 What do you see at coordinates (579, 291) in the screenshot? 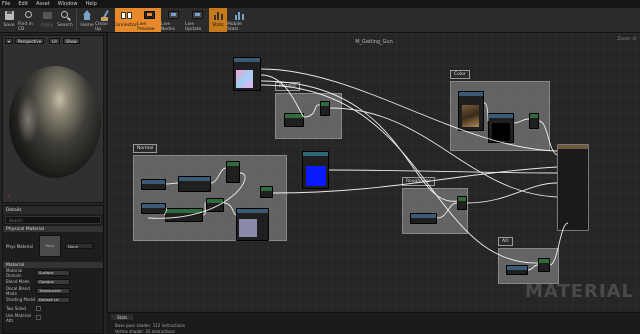
I see `material-watermark: MATERIAL` at bounding box center [579, 291].